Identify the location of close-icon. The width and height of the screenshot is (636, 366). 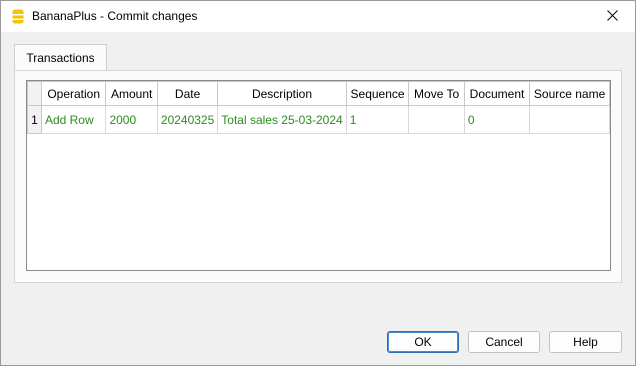
(612, 16).